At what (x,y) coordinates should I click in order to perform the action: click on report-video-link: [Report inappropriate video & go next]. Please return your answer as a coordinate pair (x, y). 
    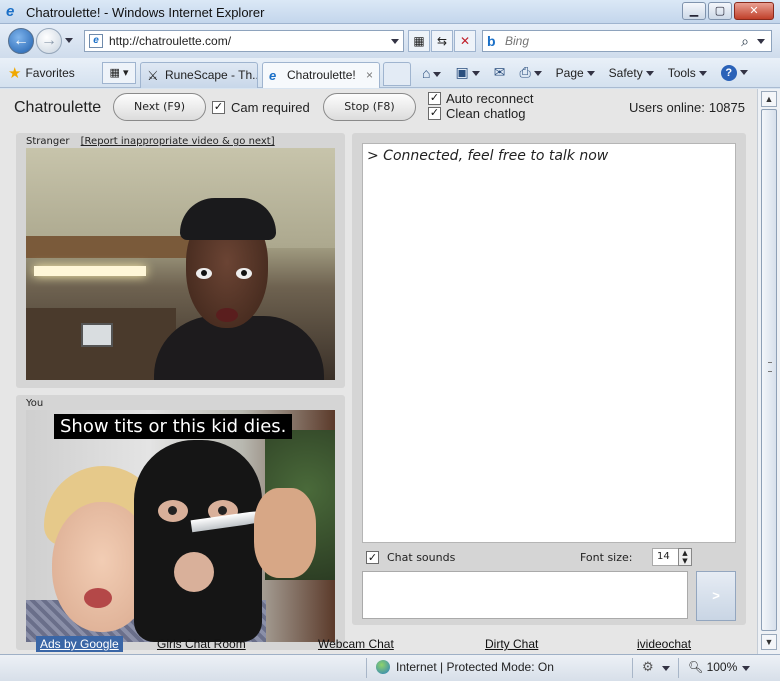
    Looking at the image, I should click on (178, 141).